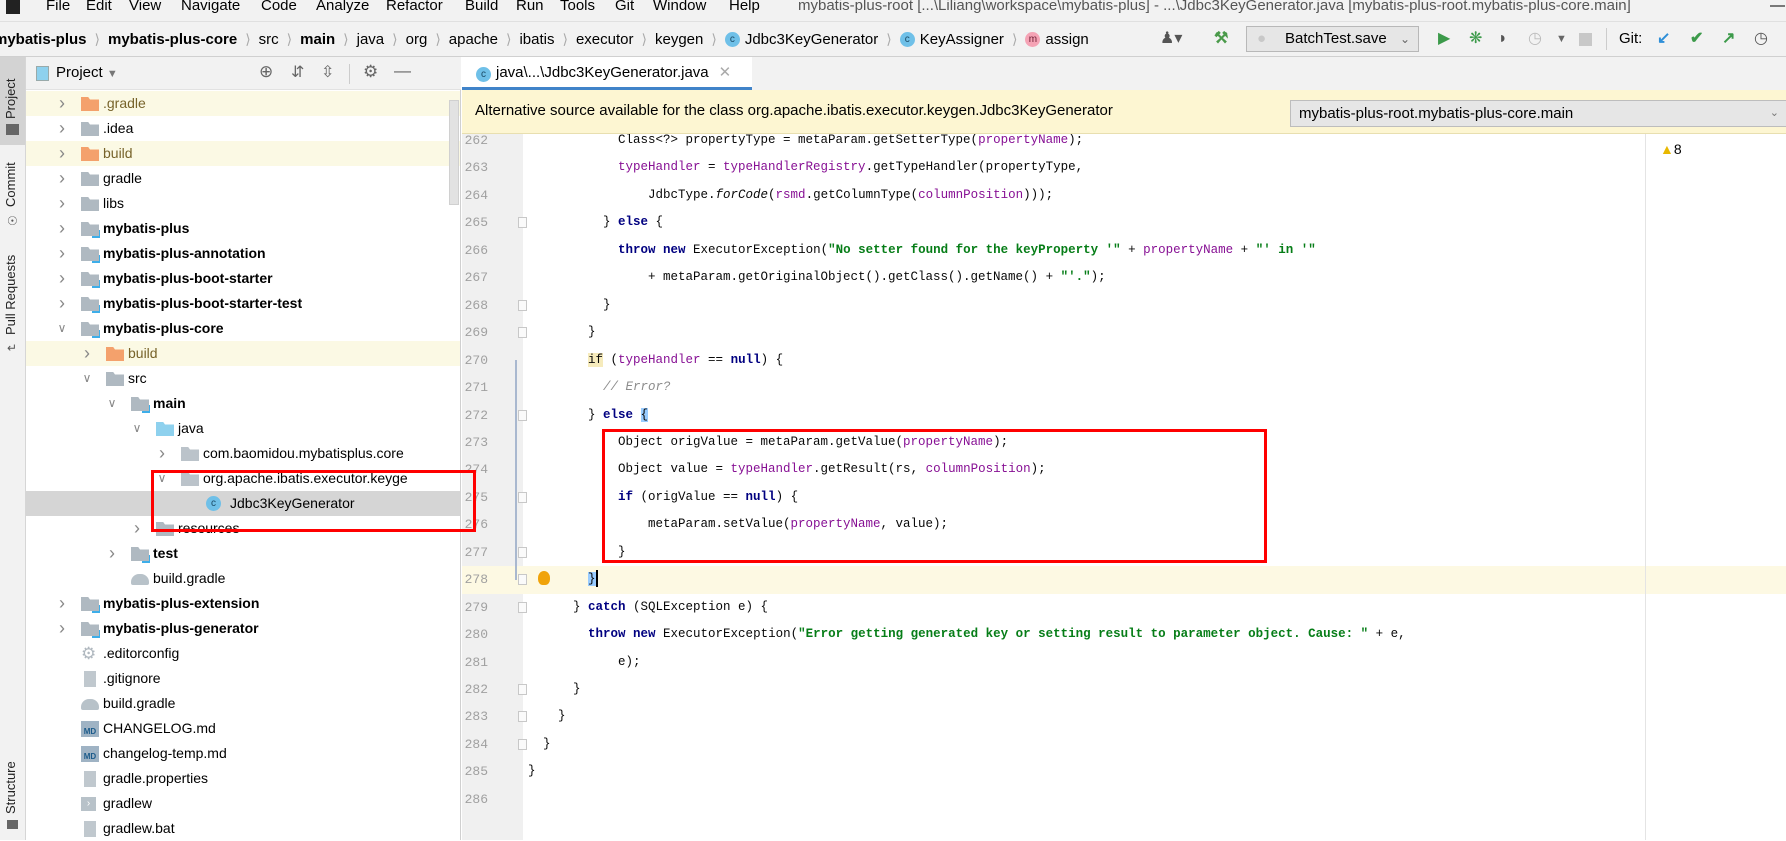  What do you see at coordinates (381, 39) in the screenshot?
I see `breadcrumb-item: java ⟩` at bounding box center [381, 39].